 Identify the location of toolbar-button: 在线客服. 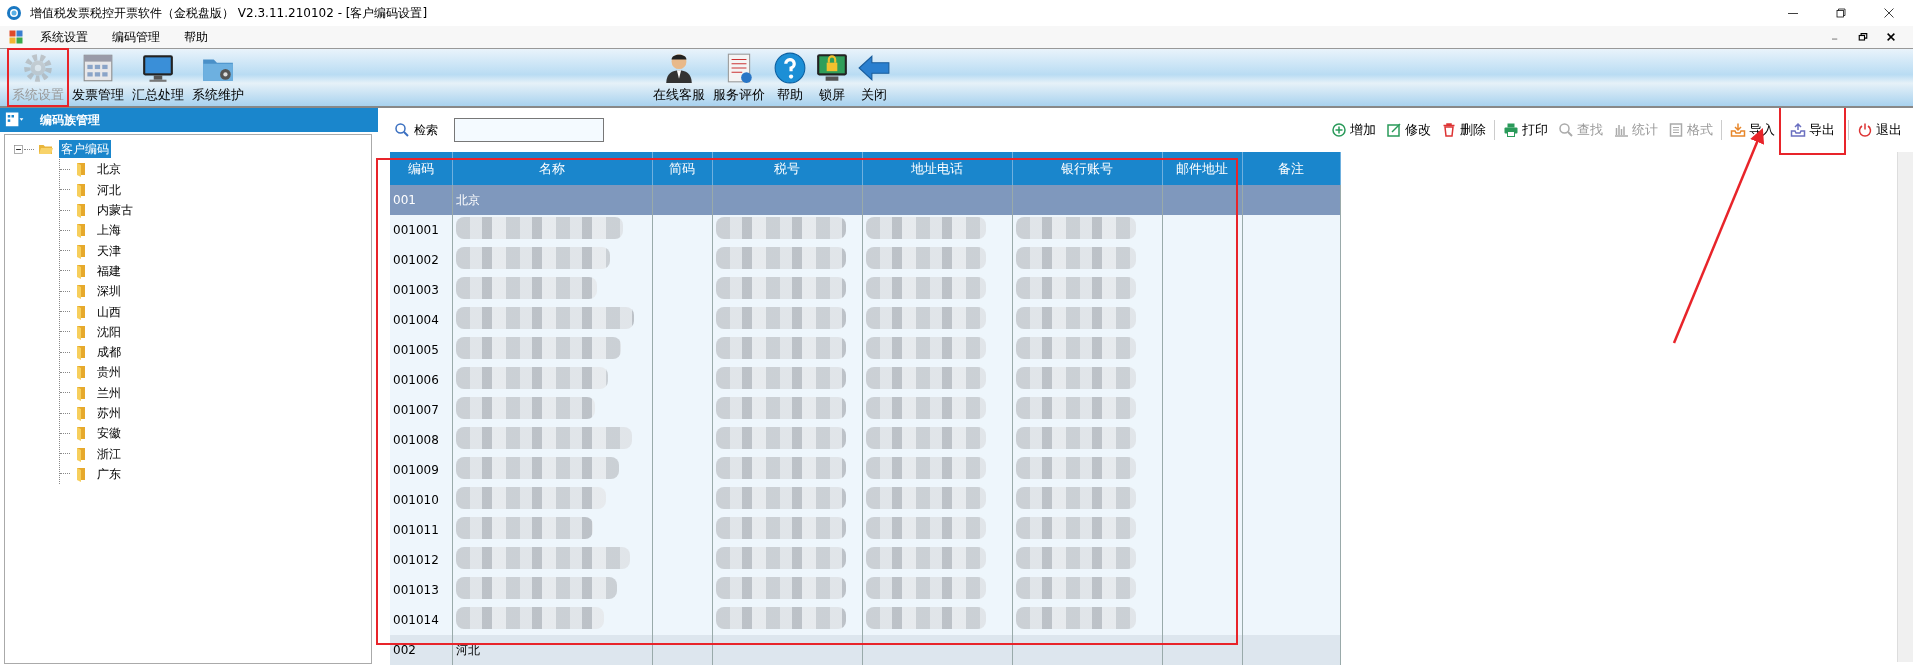
(679, 77).